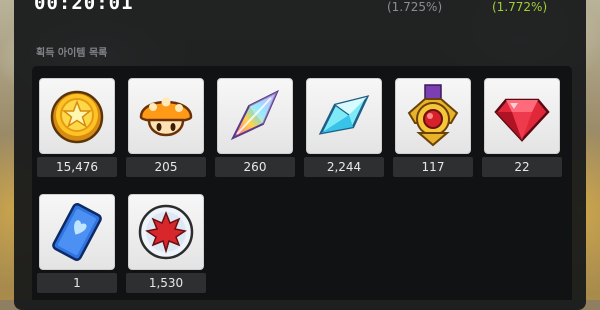  Describe the element at coordinates (255, 115) in the screenshot. I see `rainbow-crystal-icon` at that location.